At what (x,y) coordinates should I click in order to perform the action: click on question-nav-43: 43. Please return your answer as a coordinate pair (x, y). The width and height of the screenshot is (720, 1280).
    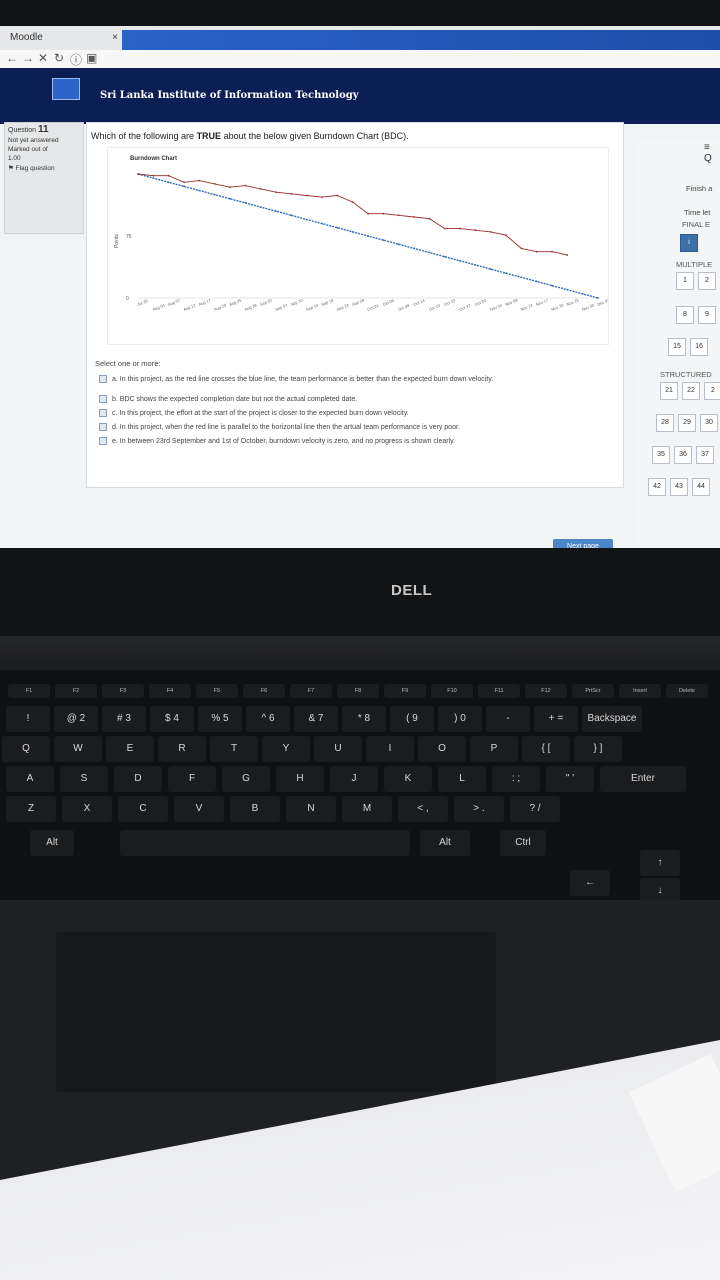
    Looking at the image, I should click on (679, 487).